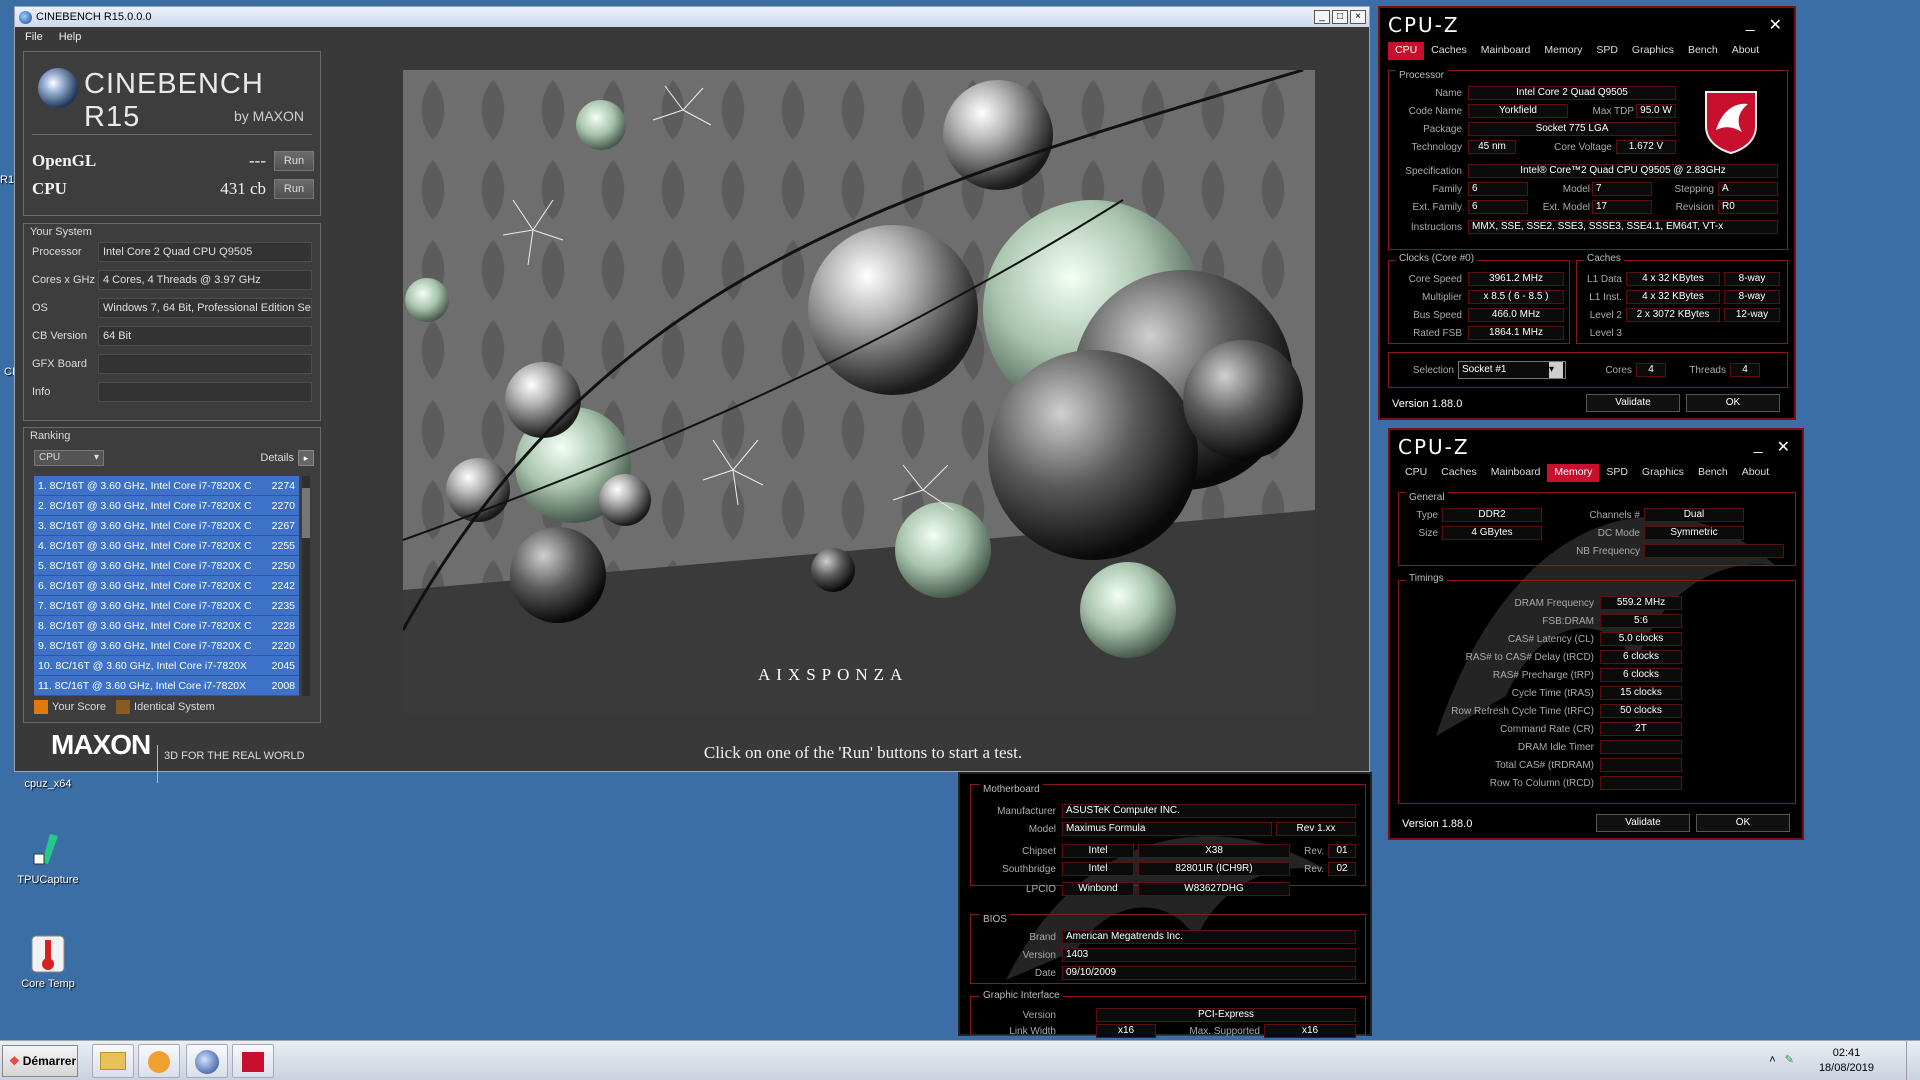  I want to click on tab-cpu: CPU, so click(1406, 51).